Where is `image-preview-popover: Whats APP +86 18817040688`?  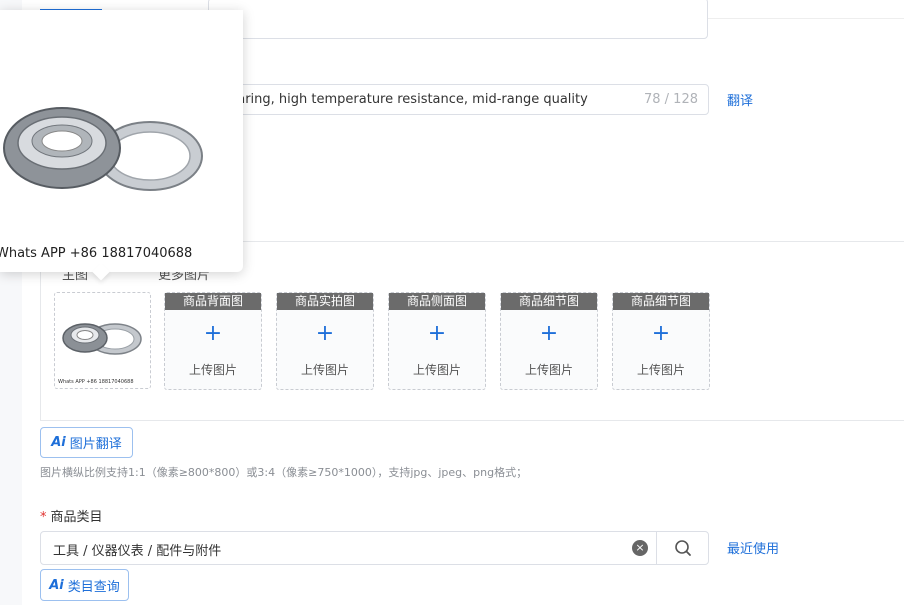
image-preview-popover: Whats APP +86 18817040688 is located at coordinates (121, 141).